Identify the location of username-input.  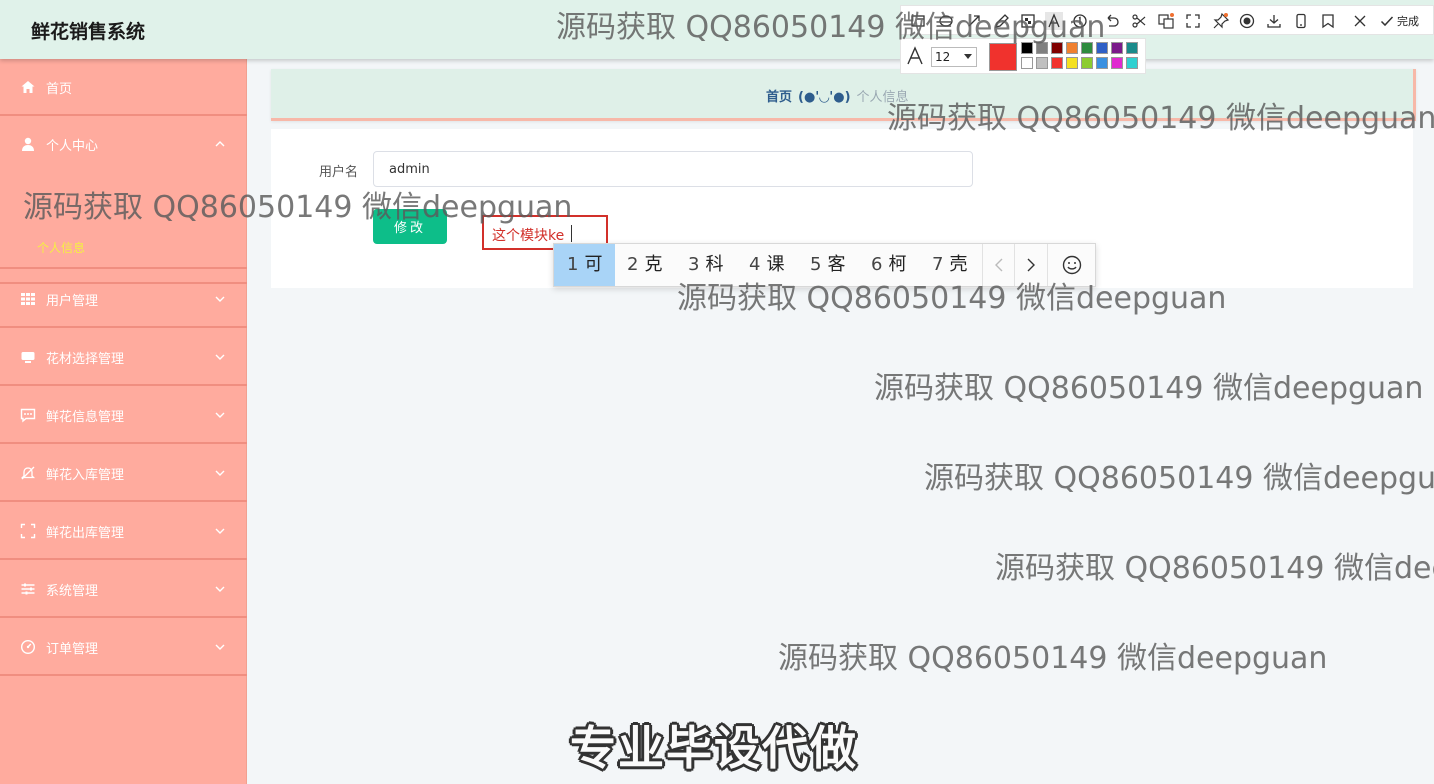
(673, 169).